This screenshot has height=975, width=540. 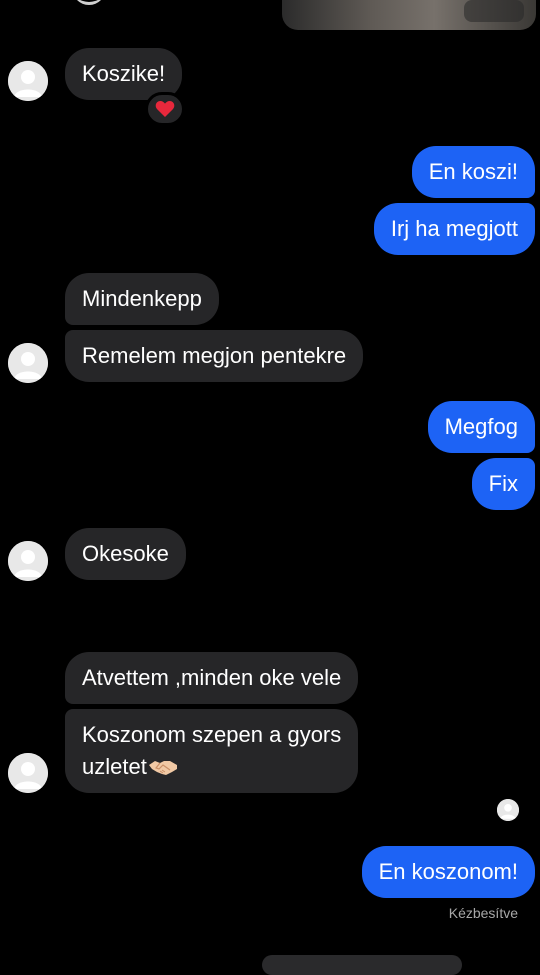 What do you see at coordinates (362, 965) in the screenshot?
I see `partial-element` at bounding box center [362, 965].